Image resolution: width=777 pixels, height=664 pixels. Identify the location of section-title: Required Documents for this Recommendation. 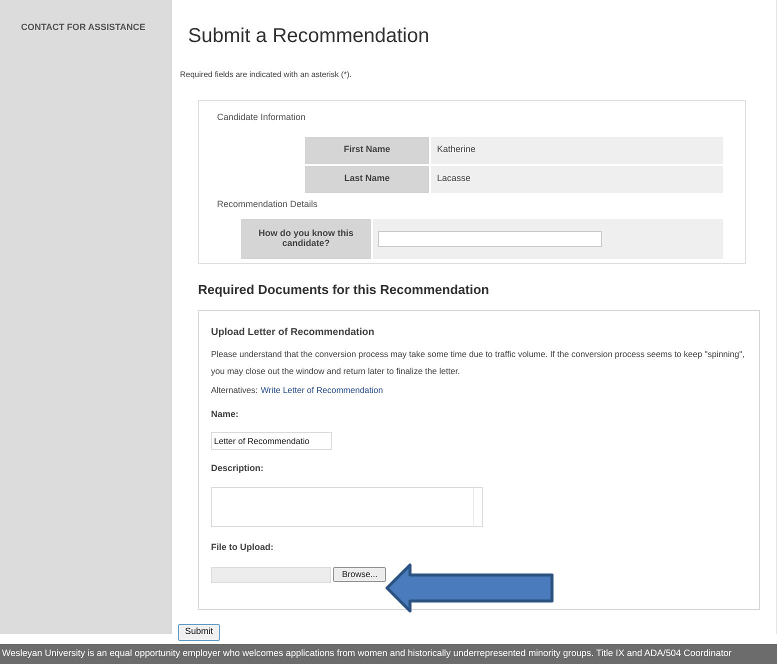
(344, 290).